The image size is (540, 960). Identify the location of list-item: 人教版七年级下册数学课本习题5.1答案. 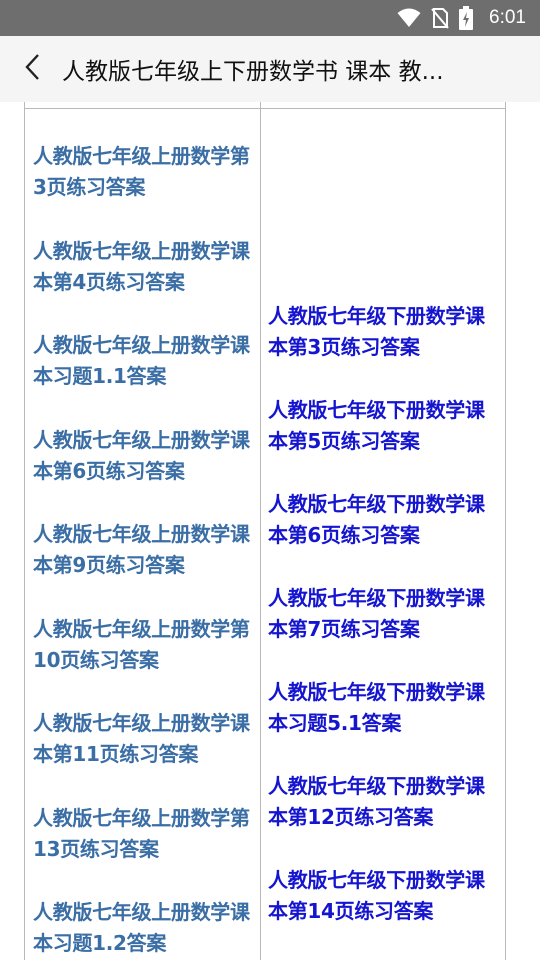
(386, 724).